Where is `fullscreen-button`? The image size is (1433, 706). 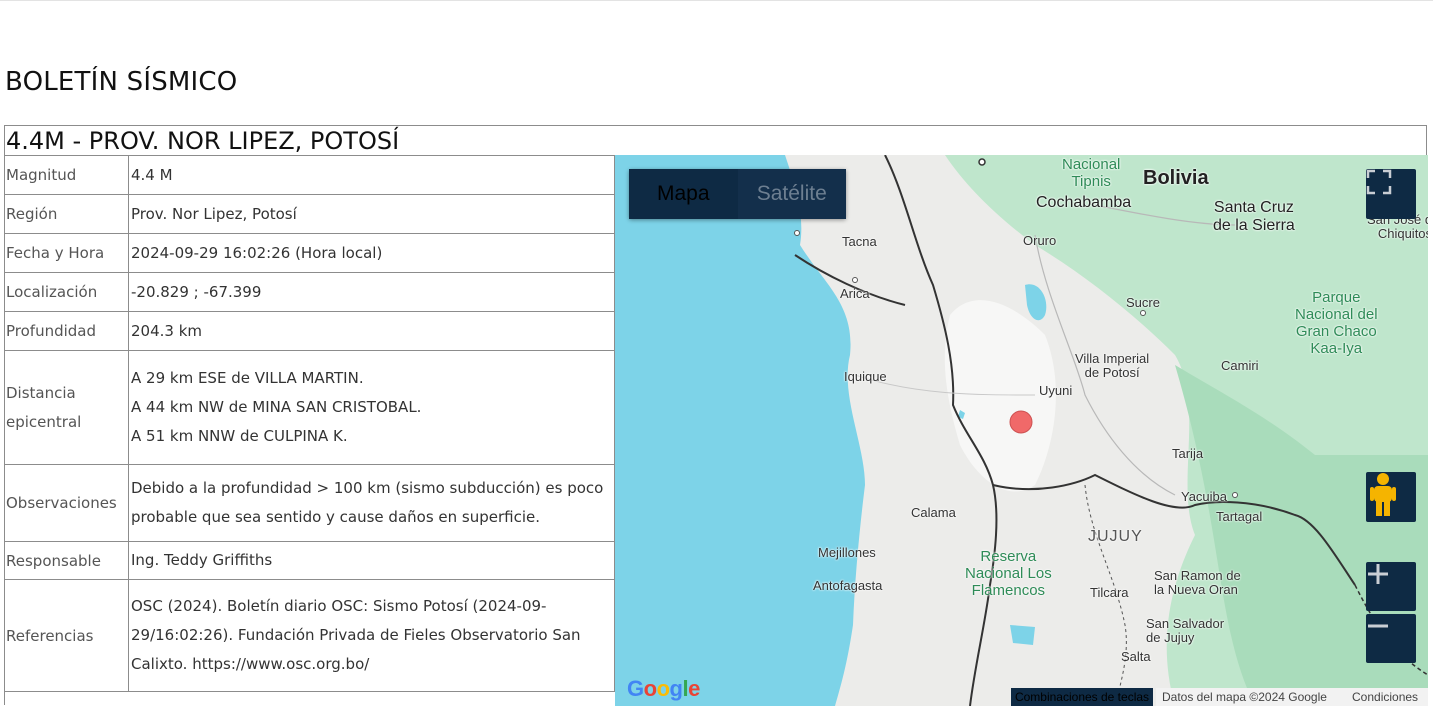 fullscreen-button is located at coordinates (1391, 194).